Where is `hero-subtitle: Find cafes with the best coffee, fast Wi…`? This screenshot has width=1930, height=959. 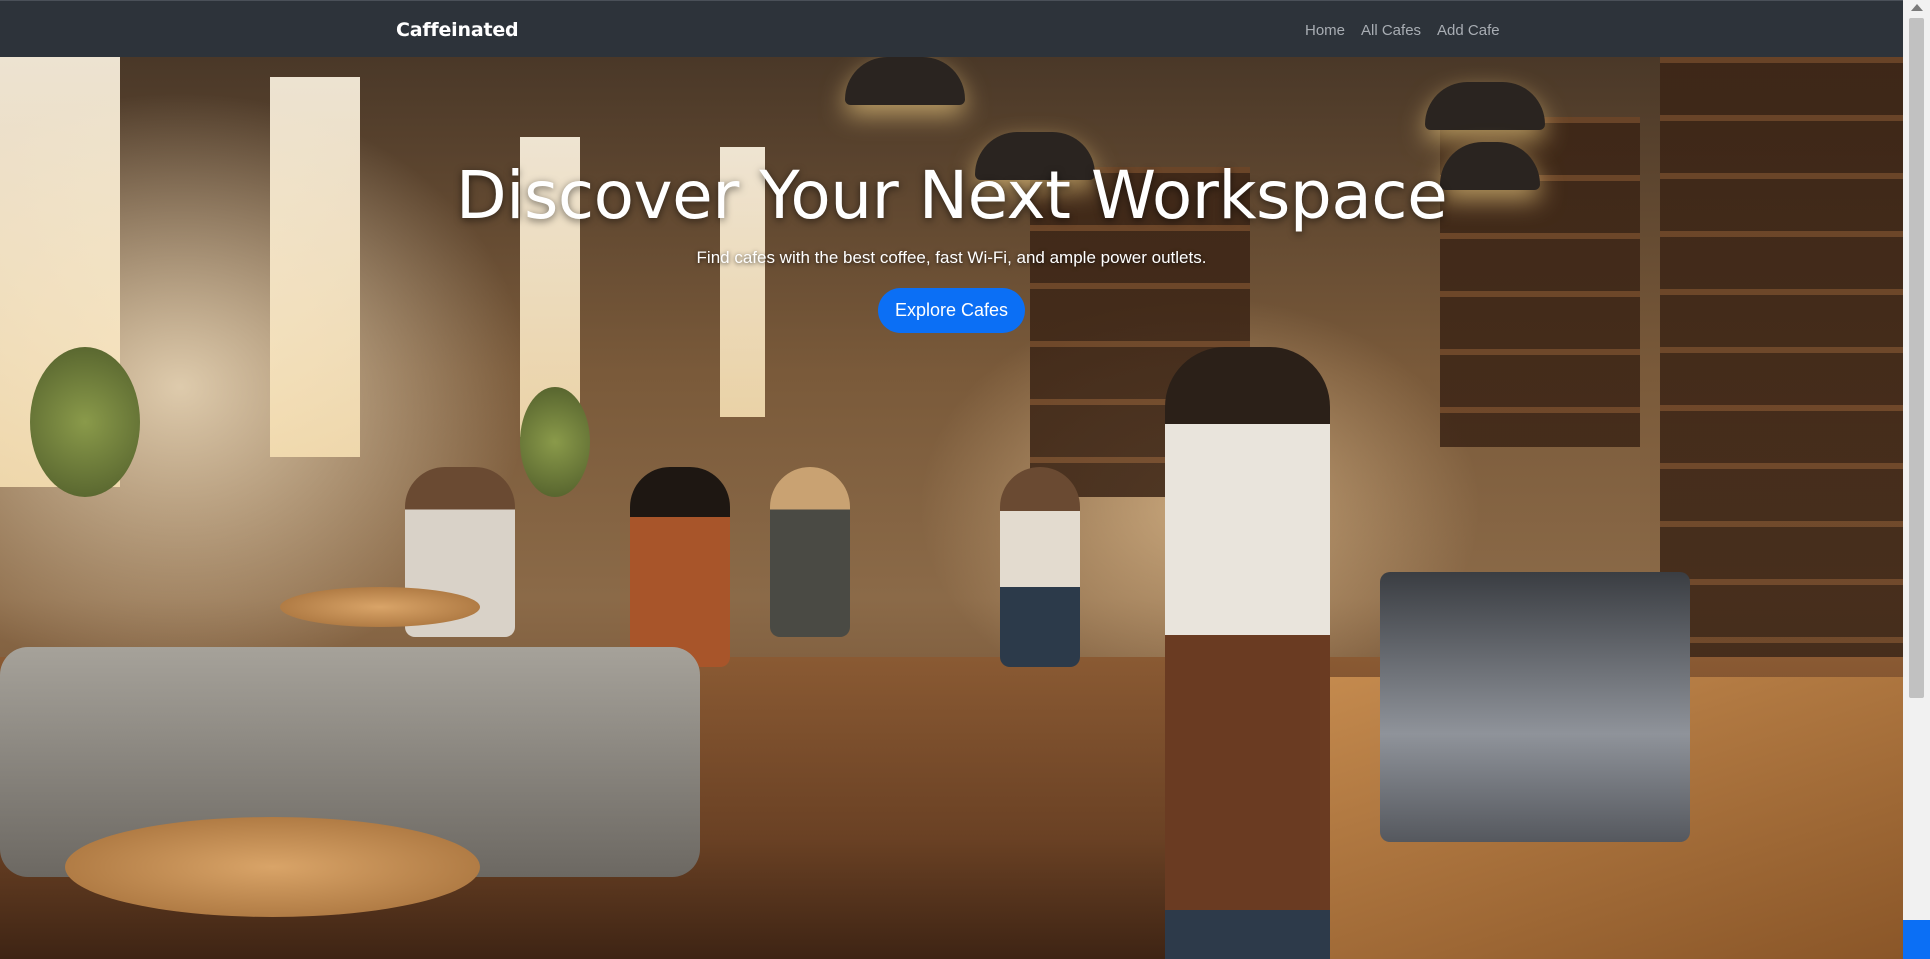 hero-subtitle: Find cafes with the best coffee, fast Wi… is located at coordinates (951, 257).